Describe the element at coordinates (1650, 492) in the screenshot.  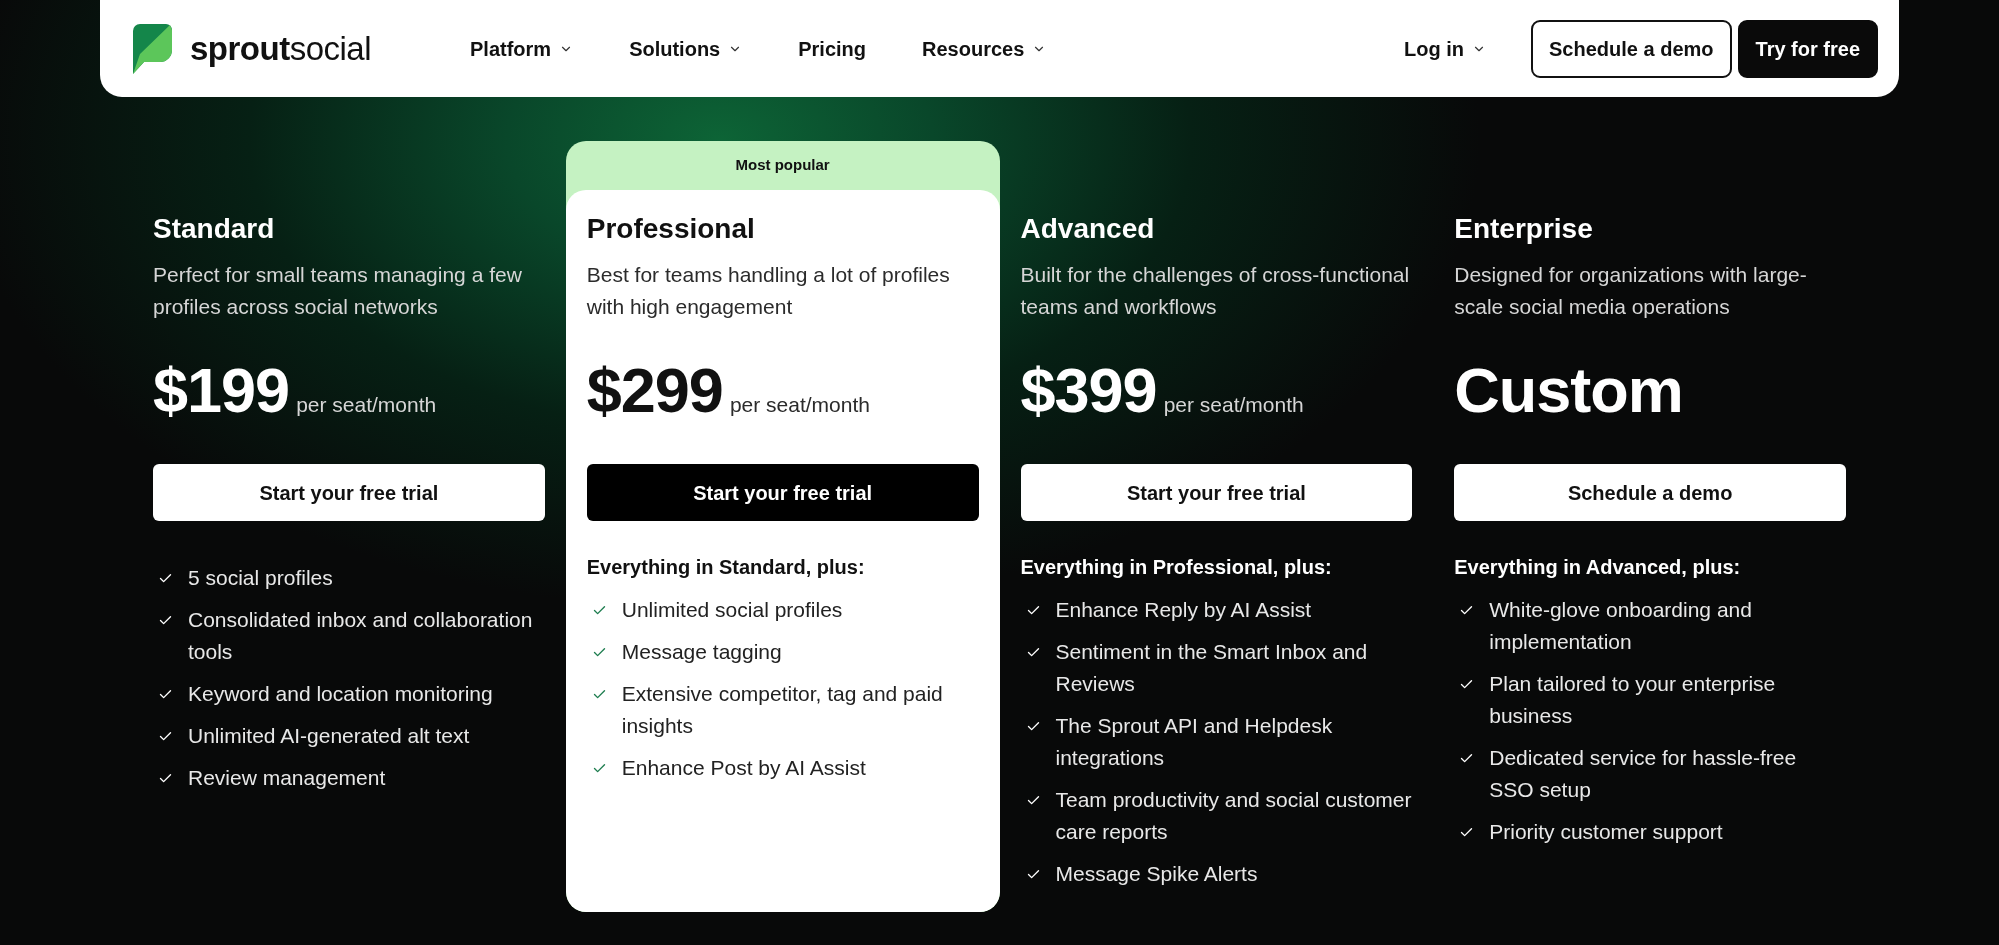
I see `cta-button: Schedule a demo` at that location.